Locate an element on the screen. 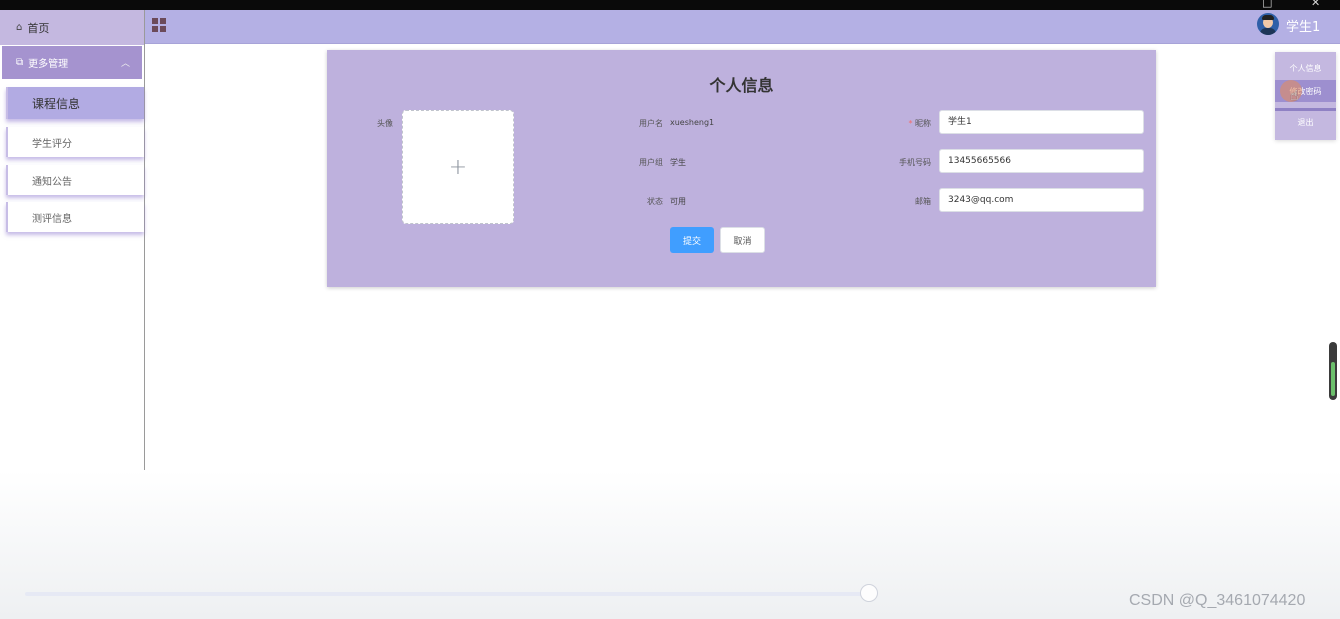 Image resolution: width=1340 pixels, height=619 pixels. sidebar-home-label: 首页 is located at coordinates (38, 28).